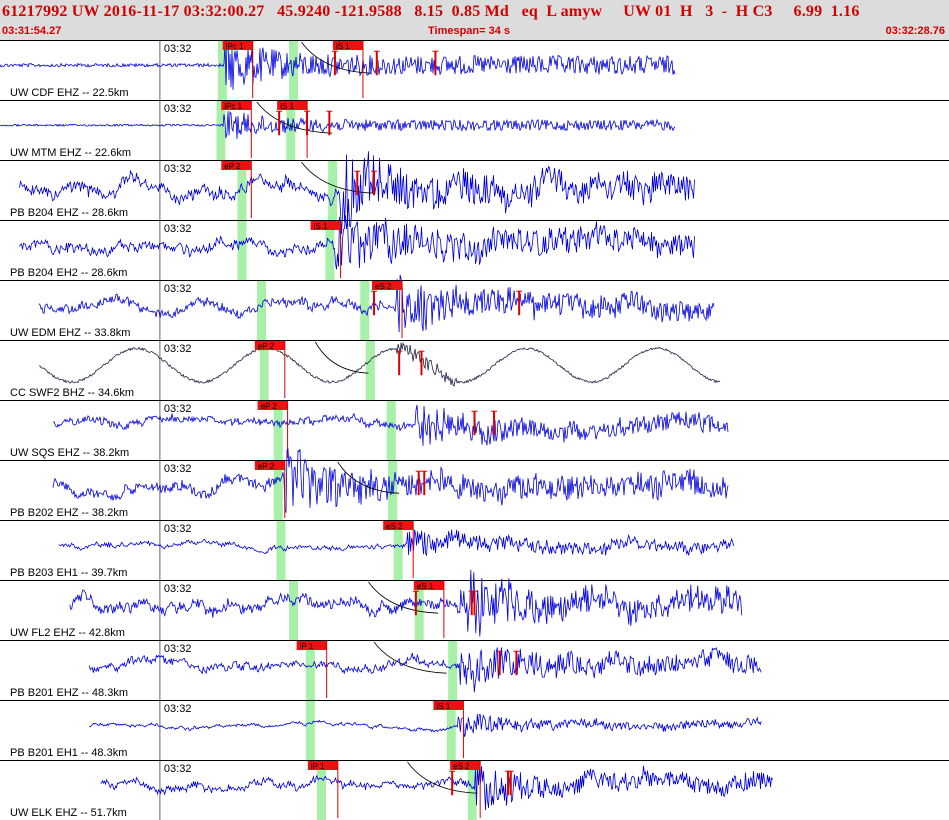 The image size is (949, 820). I want to click on station-label: UW ELK EHZ -- 51.7km, so click(68, 813).